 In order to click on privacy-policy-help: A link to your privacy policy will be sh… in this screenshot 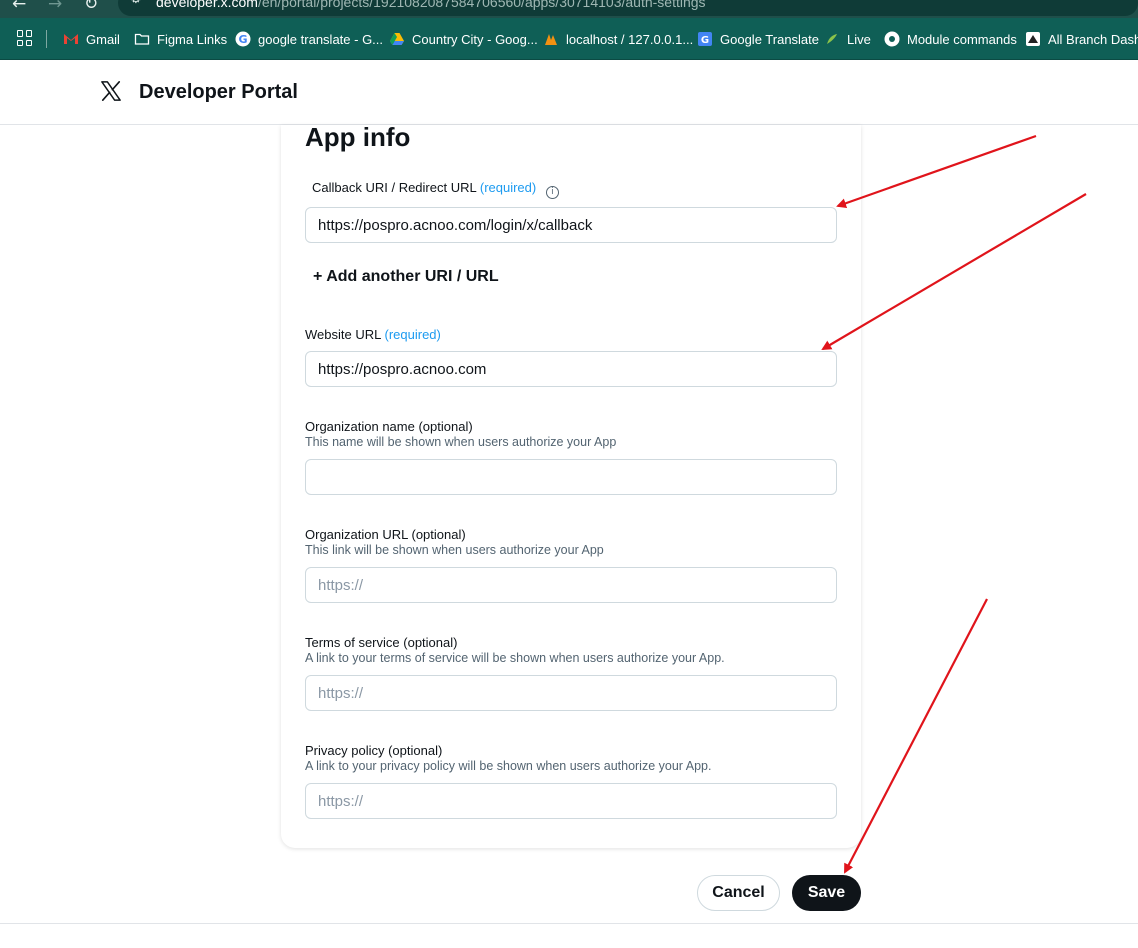, I will do `click(508, 766)`.